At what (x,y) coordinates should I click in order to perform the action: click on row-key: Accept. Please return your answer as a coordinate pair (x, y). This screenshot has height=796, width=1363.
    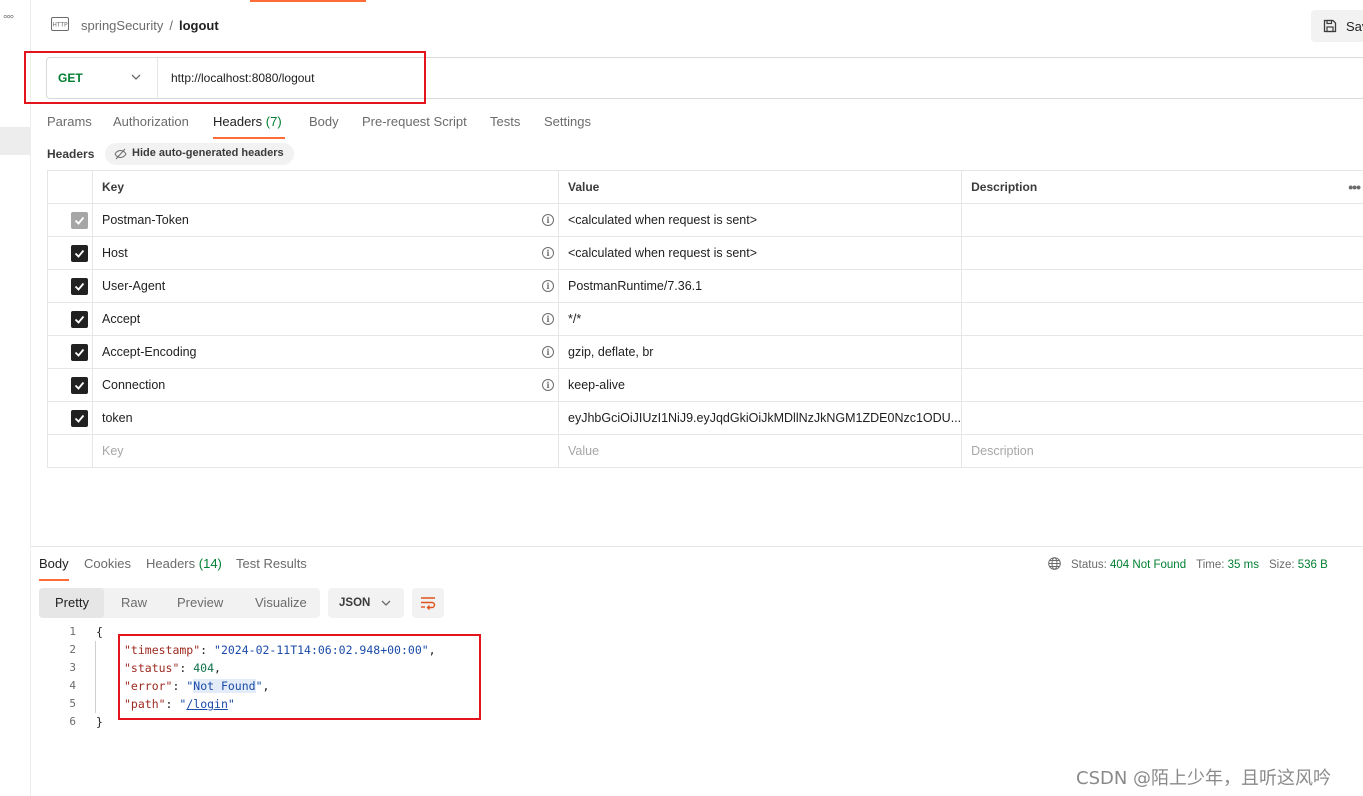
    Looking at the image, I should click on (121, 319).